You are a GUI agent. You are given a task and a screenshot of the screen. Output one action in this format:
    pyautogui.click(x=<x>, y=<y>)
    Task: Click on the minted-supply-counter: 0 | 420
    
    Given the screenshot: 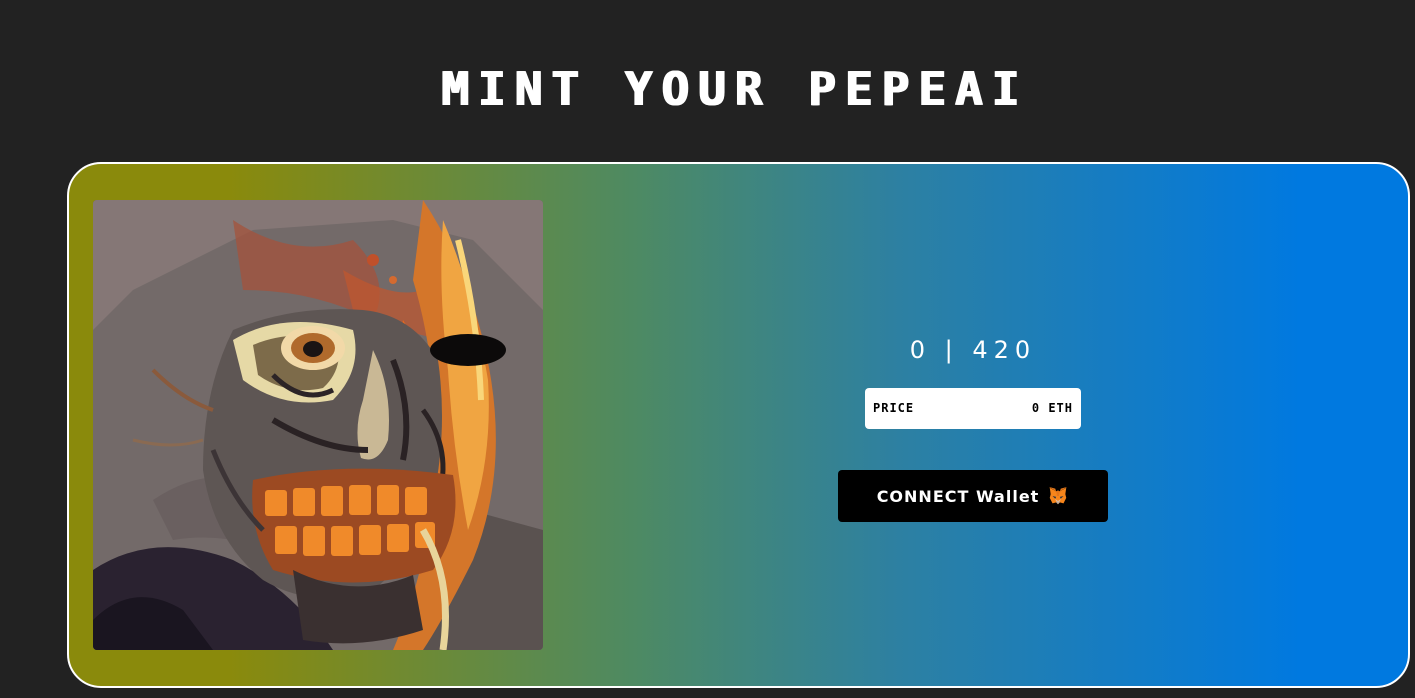 What is the action you would take?
    pyautogui.click(x=973, y=350)
    